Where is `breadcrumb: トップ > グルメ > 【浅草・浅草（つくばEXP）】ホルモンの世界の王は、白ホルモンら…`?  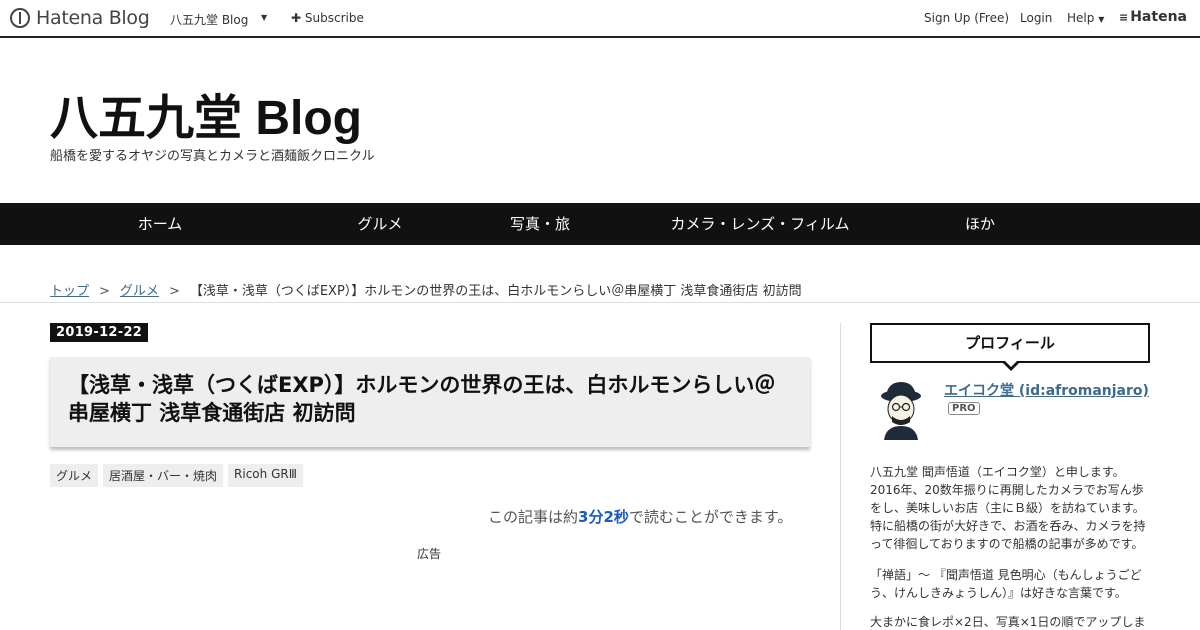
breadcrumb: トップ > グルメ > 【浅草・浅草（つくばEXP）】ホルモンの世界の王は、白ホルモンら… is located at coordinates (426, 289).